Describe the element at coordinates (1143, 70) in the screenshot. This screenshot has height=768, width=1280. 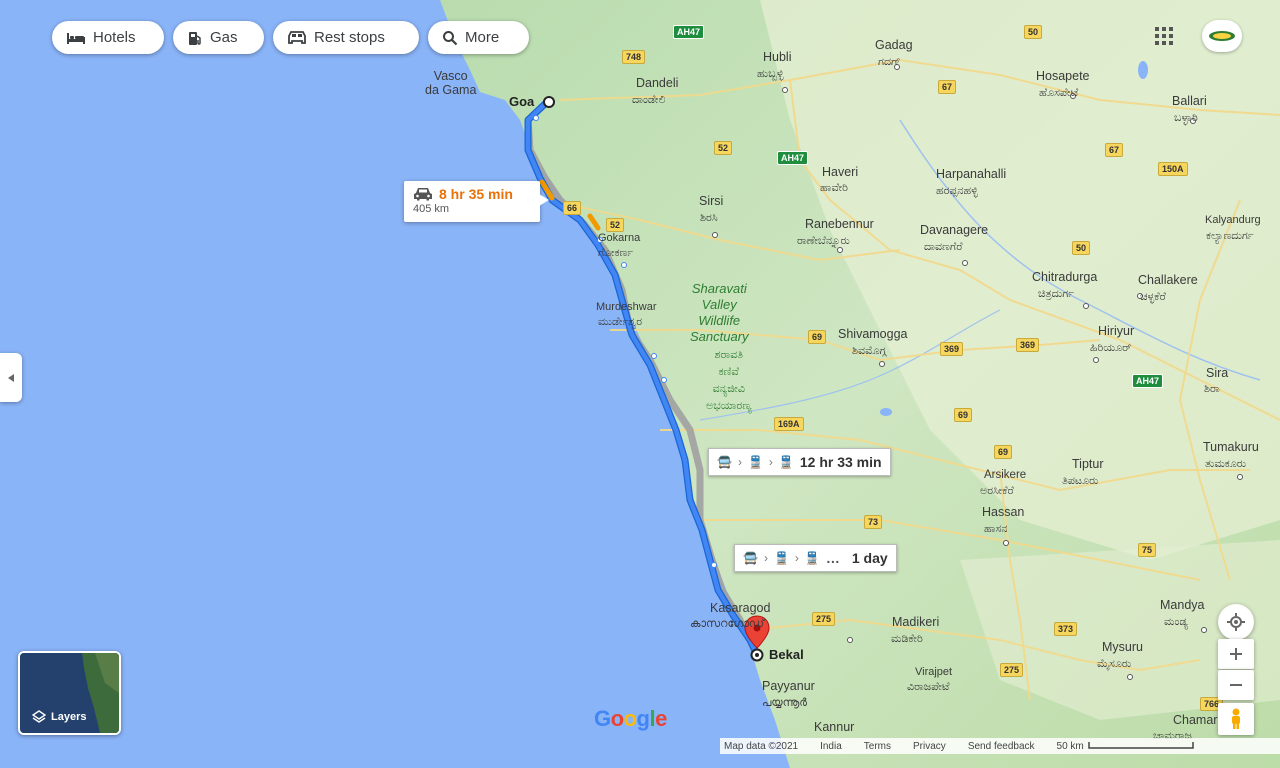
I see `lake` at that location.